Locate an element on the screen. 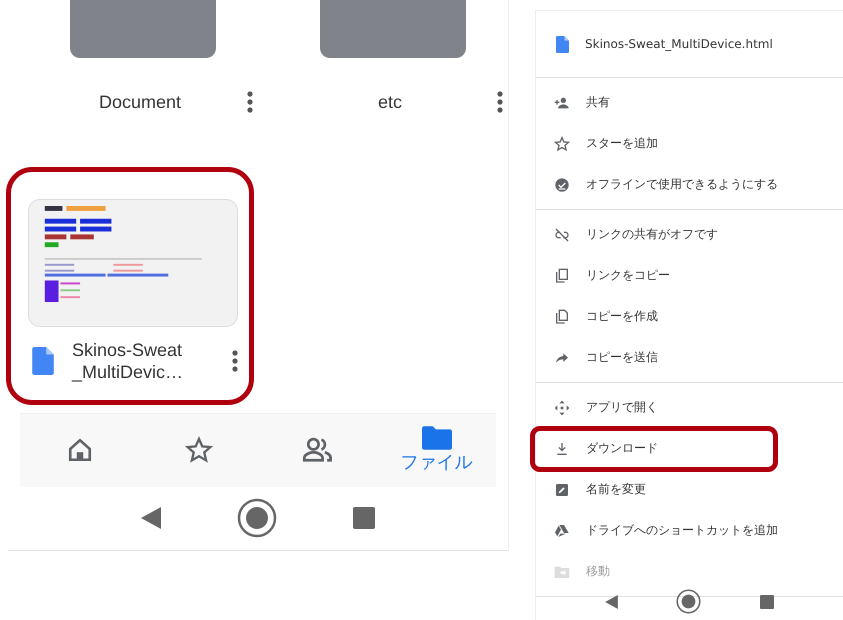  menu-item: ドライブへのショートカットを追加 is located at coordinates (689, 530).